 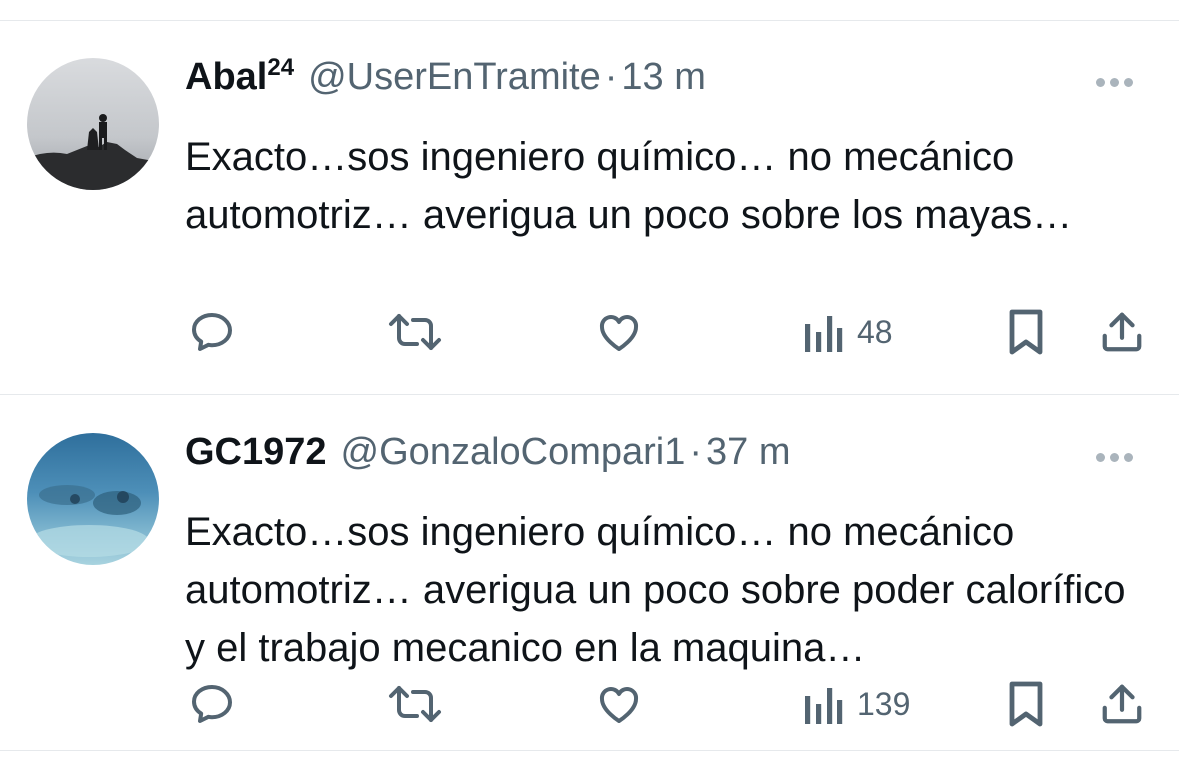 What do you see at coordinates (748, 452) in the screenshot?
I see `timestamp: 37 m` at bounding box center [748, 452].